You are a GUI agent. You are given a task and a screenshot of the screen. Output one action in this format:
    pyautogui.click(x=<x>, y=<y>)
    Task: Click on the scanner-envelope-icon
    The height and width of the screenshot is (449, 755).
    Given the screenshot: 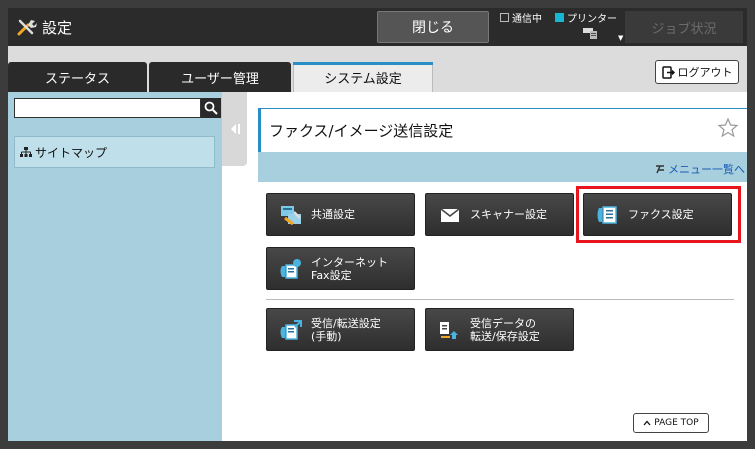 What is the action you would take?
    pyautogui.click(x=450, y=214)
    